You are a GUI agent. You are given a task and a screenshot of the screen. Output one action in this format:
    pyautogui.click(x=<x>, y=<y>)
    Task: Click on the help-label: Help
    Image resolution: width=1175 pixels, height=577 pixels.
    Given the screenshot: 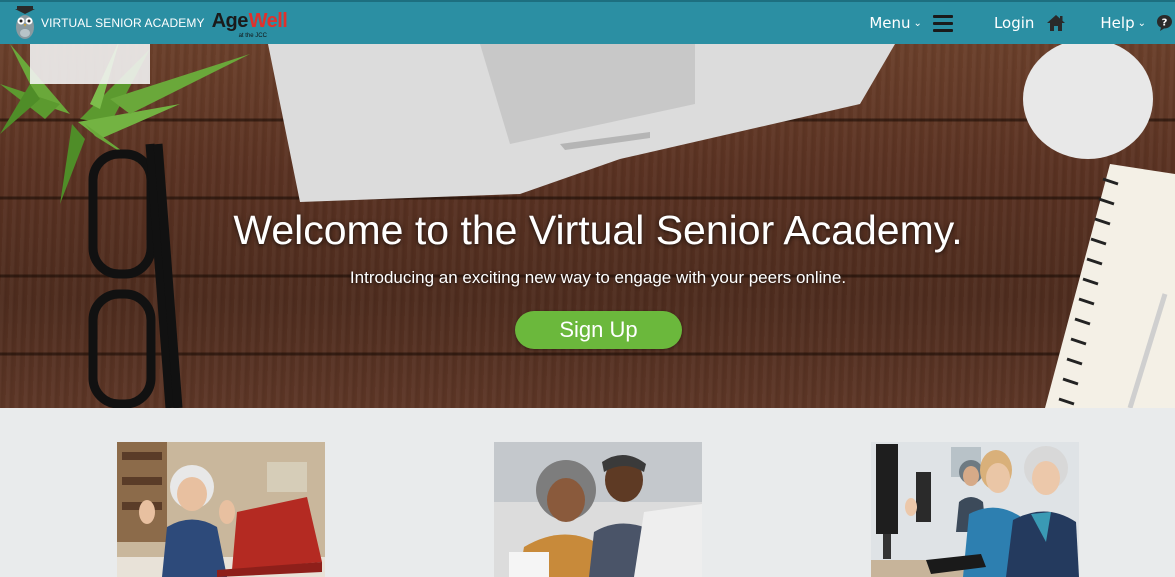 What is the action you would take?
    pyautogui.click(x=1117, y=23)
    